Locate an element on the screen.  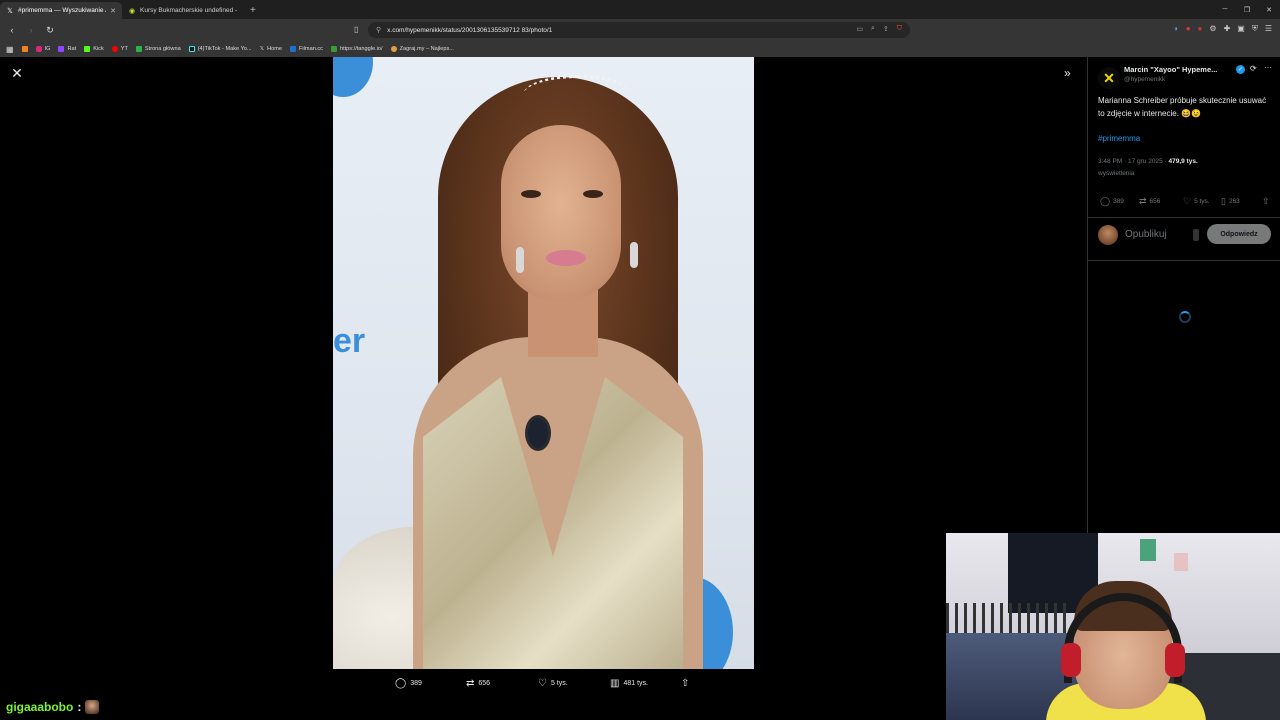
bookmark-label: IG is located at coordinates (47, 49).